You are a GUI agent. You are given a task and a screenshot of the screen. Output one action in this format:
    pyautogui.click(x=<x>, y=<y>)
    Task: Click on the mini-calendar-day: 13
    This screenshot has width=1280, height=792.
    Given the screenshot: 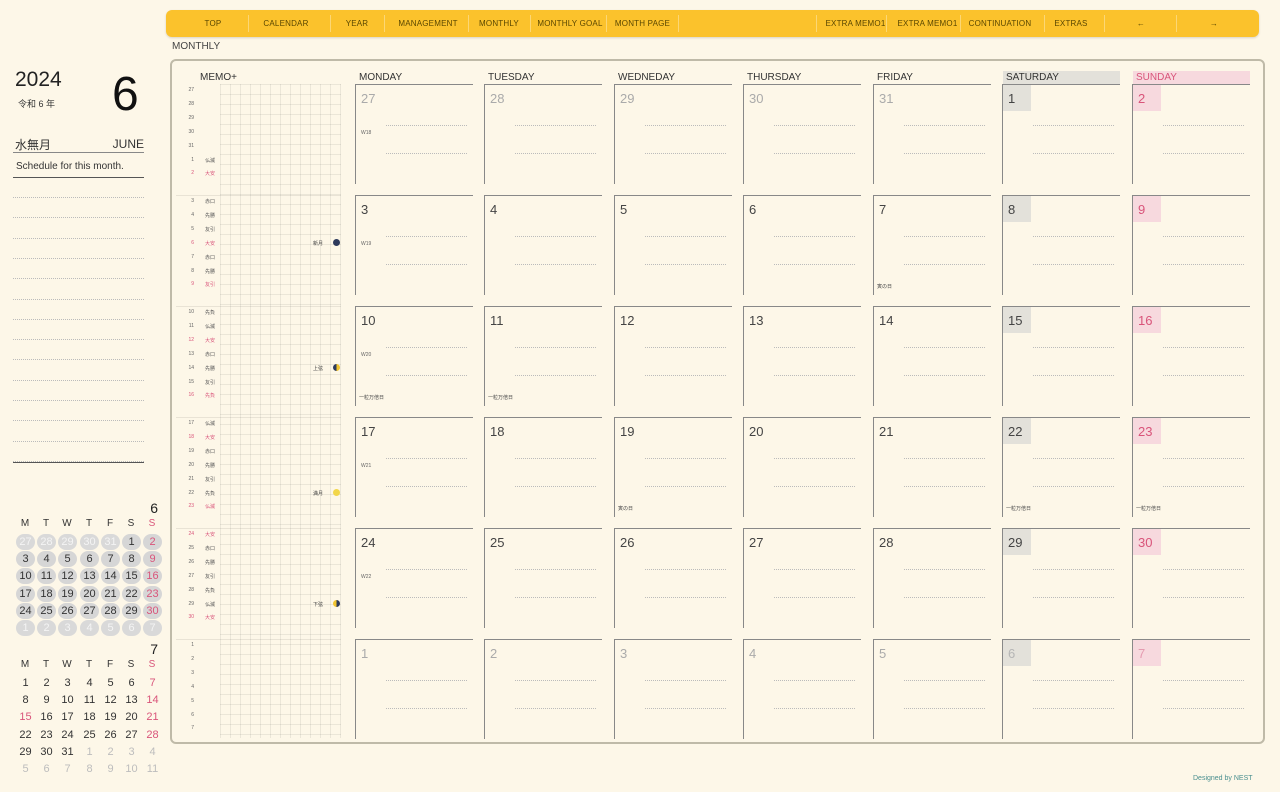 What is the action you would take?
    pyautogui.click(x=131, y=700)
    